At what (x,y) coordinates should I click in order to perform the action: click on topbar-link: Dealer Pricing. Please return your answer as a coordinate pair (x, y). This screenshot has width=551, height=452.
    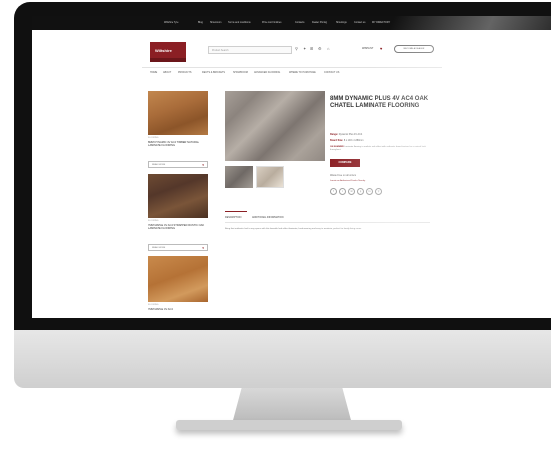
    Looking at the image, I should click on (319, 22).